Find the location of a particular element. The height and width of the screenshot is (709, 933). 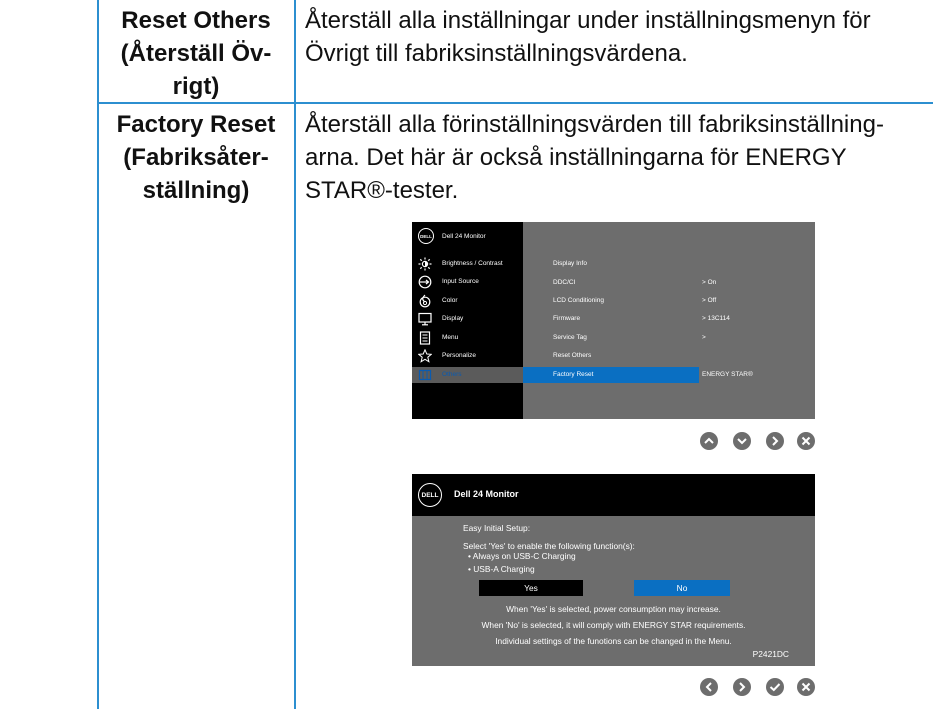

display-icon is located at coordinates (425, 319).